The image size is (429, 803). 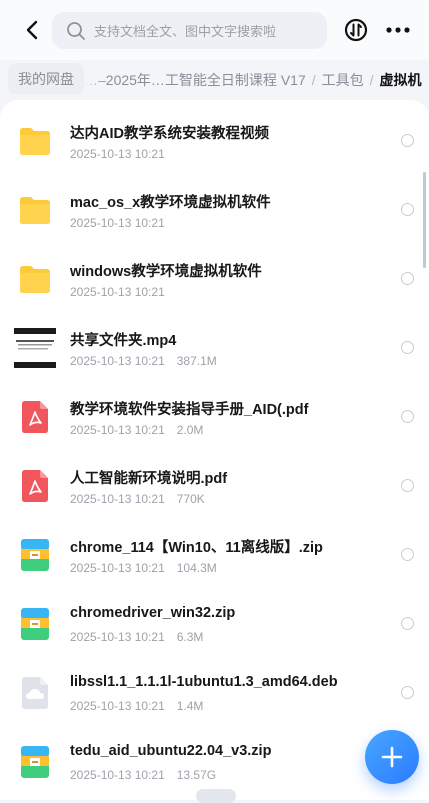 What do you see at coordinates (214, 341) in the screenshot?
I see `file-row: 共享文件夹.mp4 2025-10-13 10:21 387.1M` at bounding box center [214, 341].